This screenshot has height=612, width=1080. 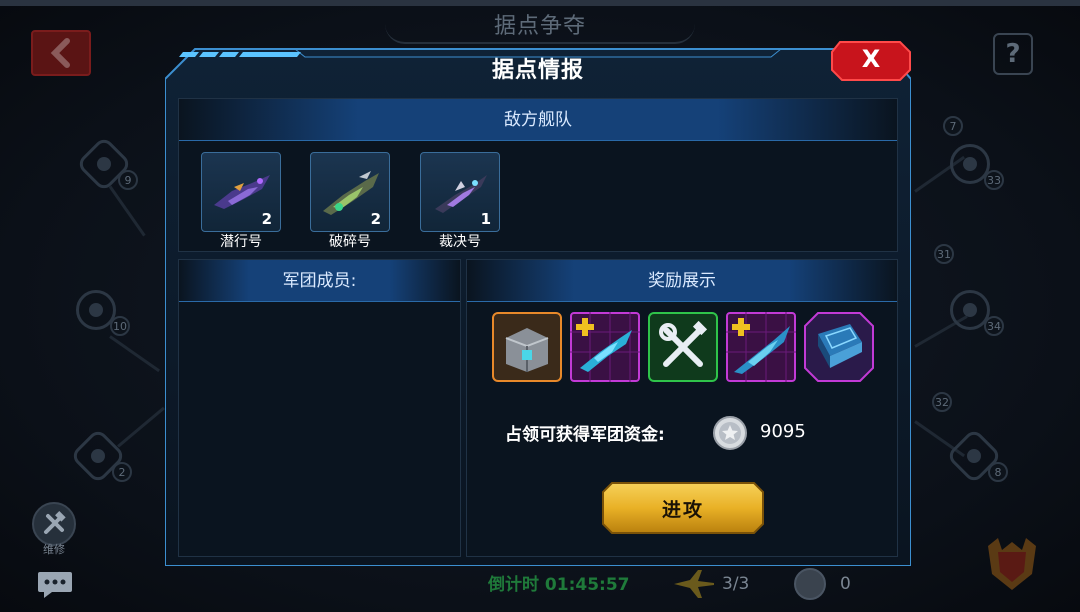 I want to click on node-number: 31, so click(x=944, y=254).